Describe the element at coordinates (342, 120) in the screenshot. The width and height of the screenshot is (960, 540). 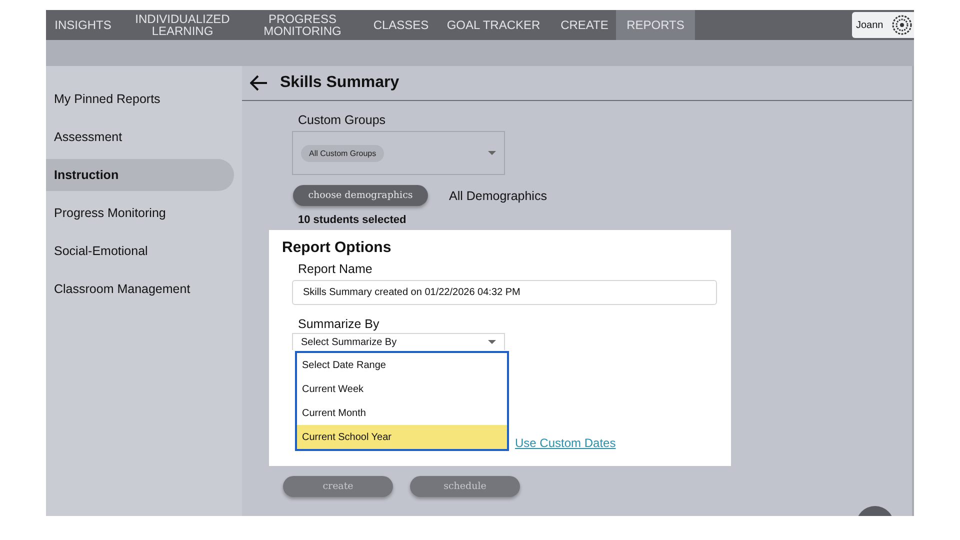
I see `field-label: Custom Groups` at that location.